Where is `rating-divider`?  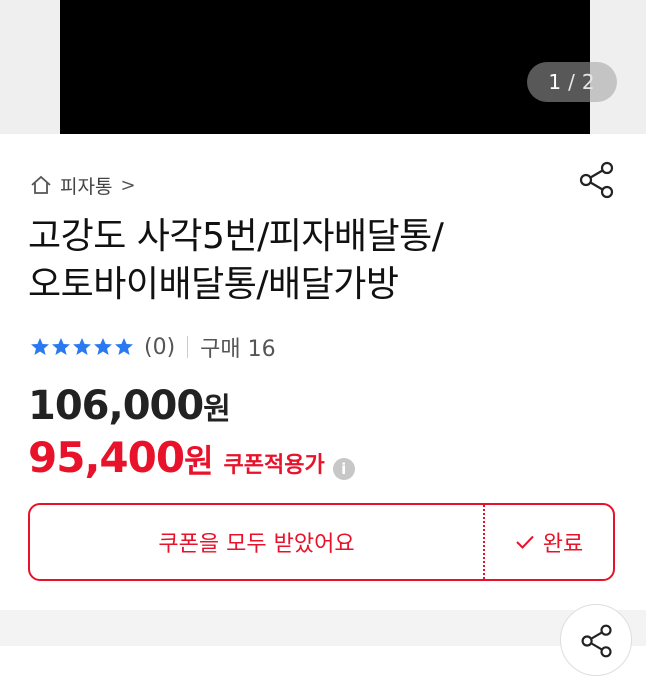 rating-divider is located at coordinates (188, 347).